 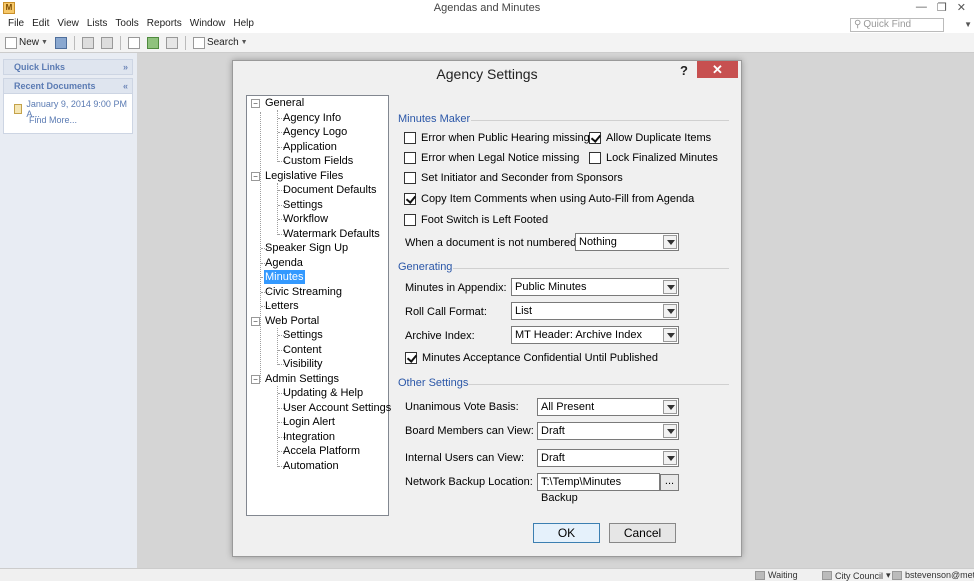 I want to click on cancel-button: Cancel, so click(x=642, y=533).